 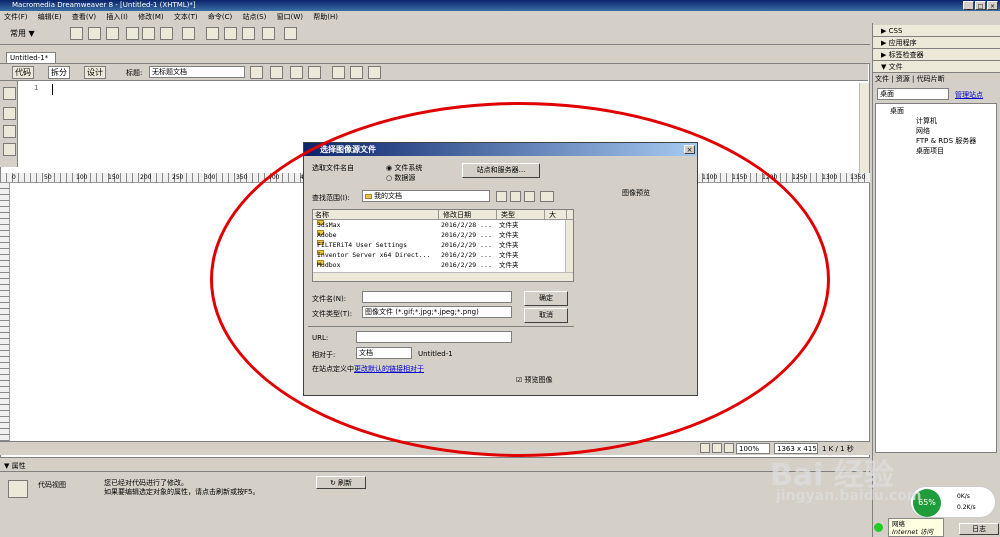 I want to click on menu-modify: 修改(M), so click(x=151, y=17).